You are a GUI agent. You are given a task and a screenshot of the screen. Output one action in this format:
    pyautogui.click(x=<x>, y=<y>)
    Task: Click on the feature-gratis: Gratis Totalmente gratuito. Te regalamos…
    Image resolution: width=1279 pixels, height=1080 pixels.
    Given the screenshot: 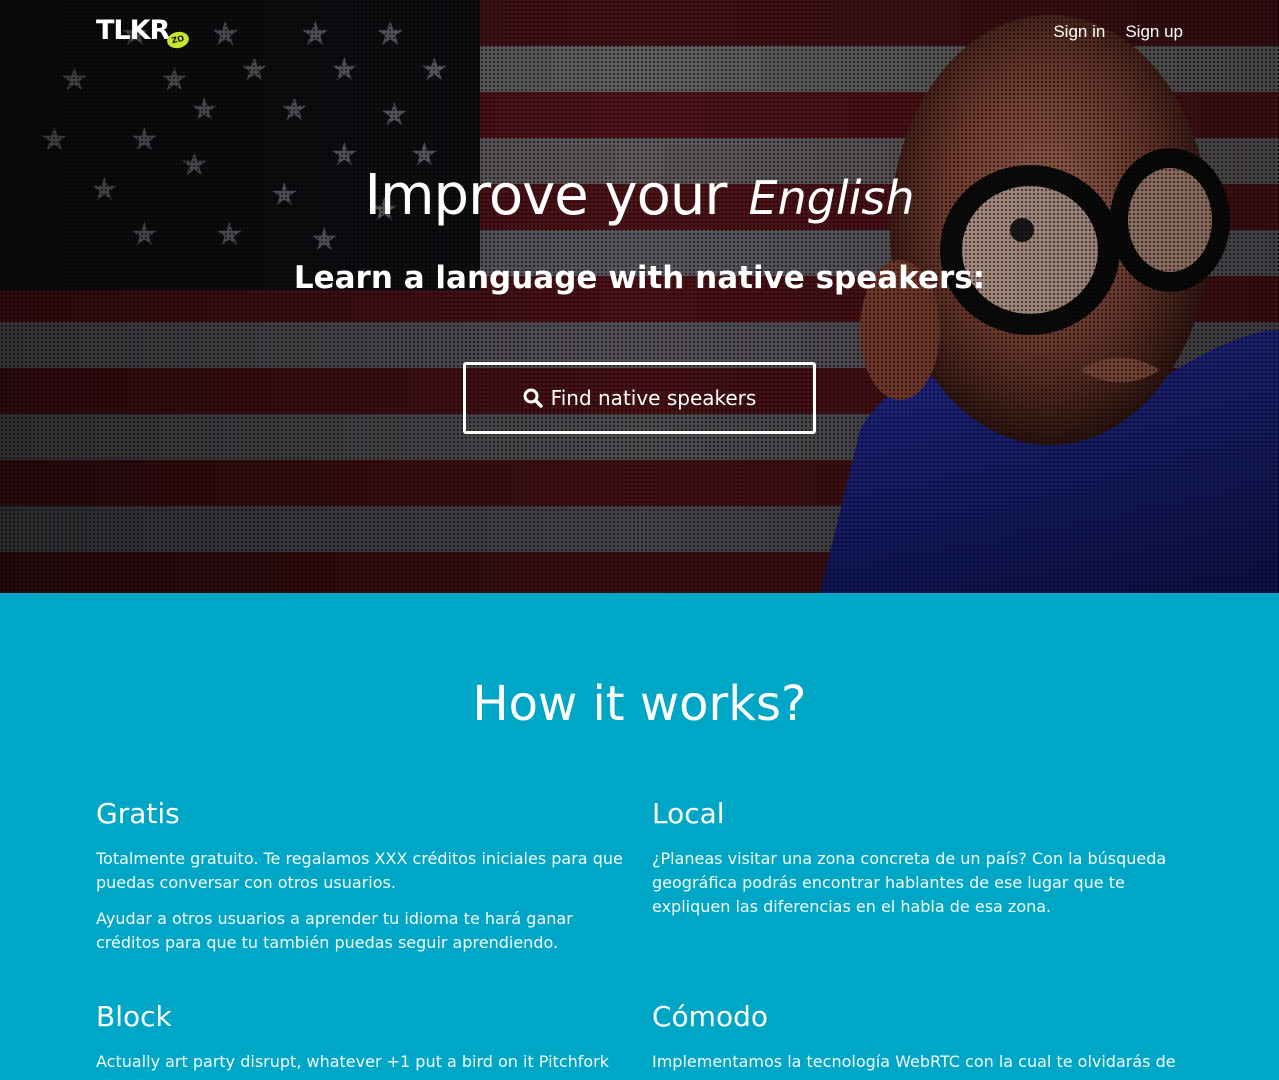 What is the action you would take?
    pyautogui.click(x=361, y=881)
    